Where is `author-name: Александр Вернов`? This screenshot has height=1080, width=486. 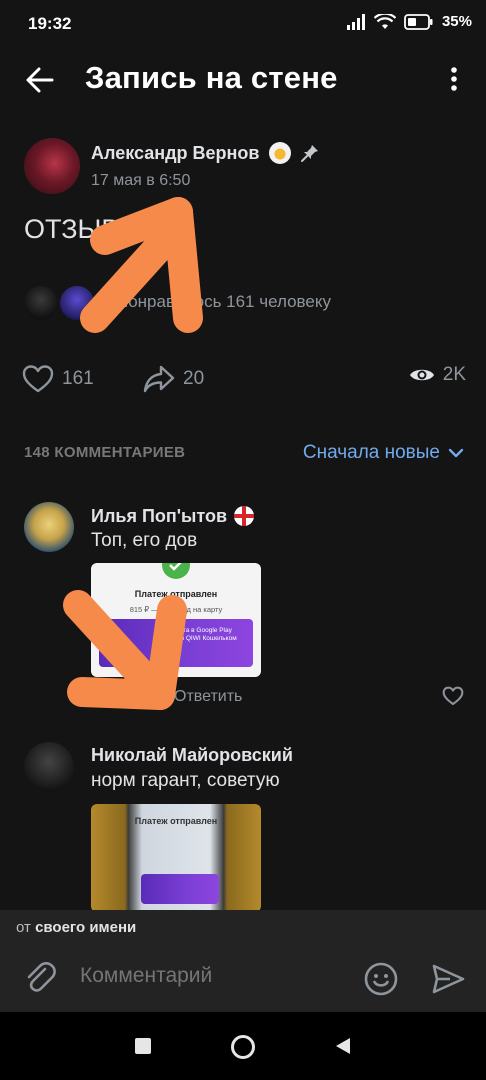 author-name: Александр Вернов is located at coordinates (175, 153).